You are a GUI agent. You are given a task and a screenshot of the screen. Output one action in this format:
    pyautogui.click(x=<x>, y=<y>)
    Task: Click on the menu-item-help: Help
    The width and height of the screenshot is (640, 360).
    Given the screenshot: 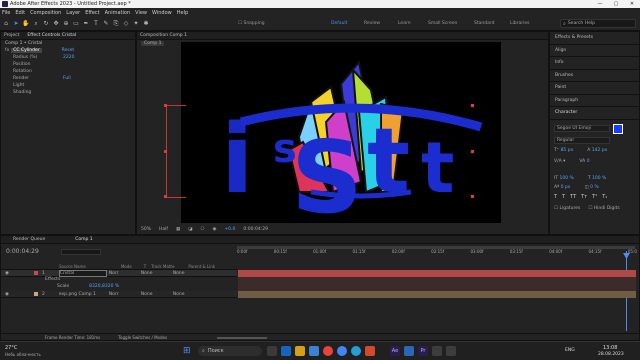 What is the action you would take?
    pyautogui.click(x=182, y=13)
    